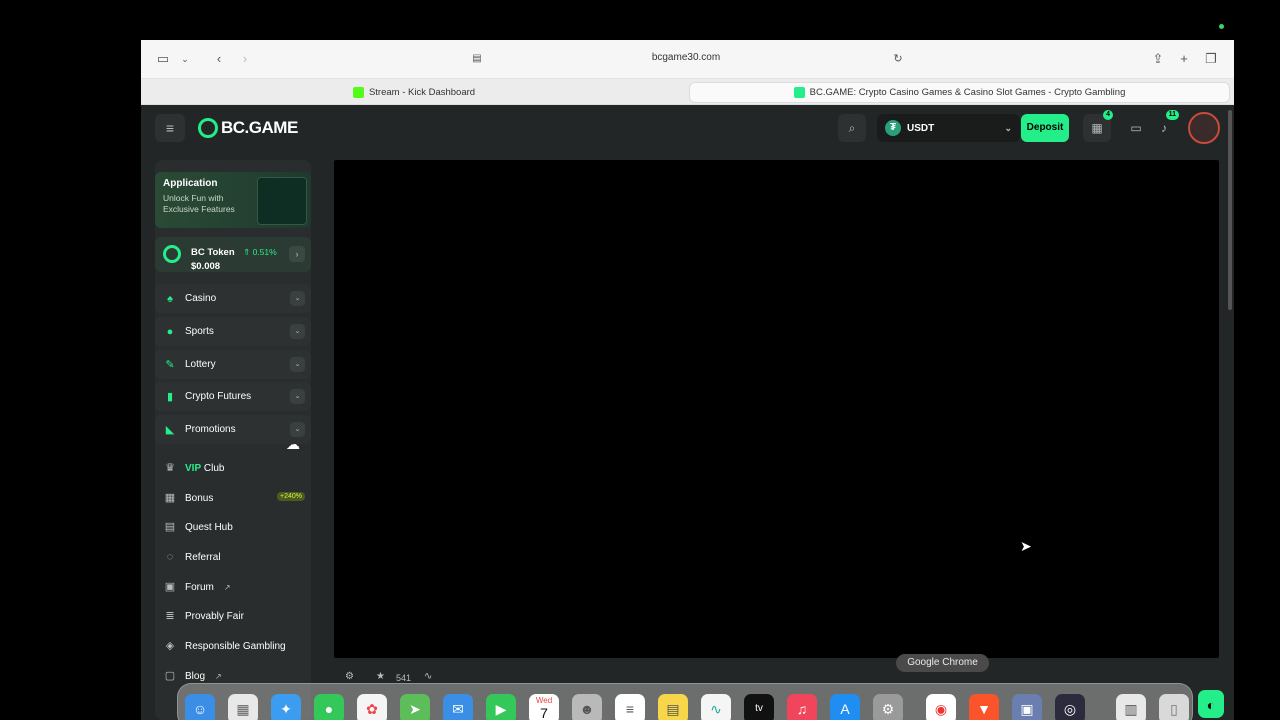  What do you see at coordinates (888, 707) in the screenshot?
I see `system-settings-icon: ⚙` at bounding box center [888, 707].